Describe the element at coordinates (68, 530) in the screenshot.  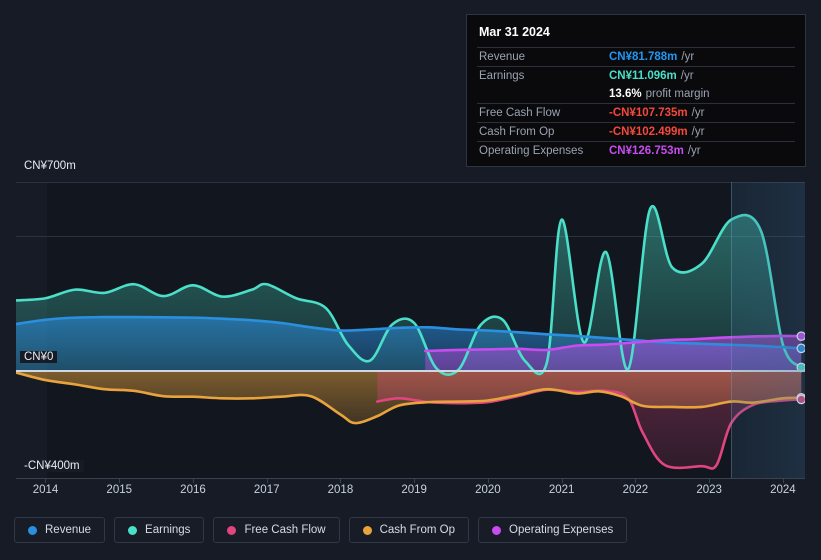
I see `legend-item-label: Revenue` at that location.